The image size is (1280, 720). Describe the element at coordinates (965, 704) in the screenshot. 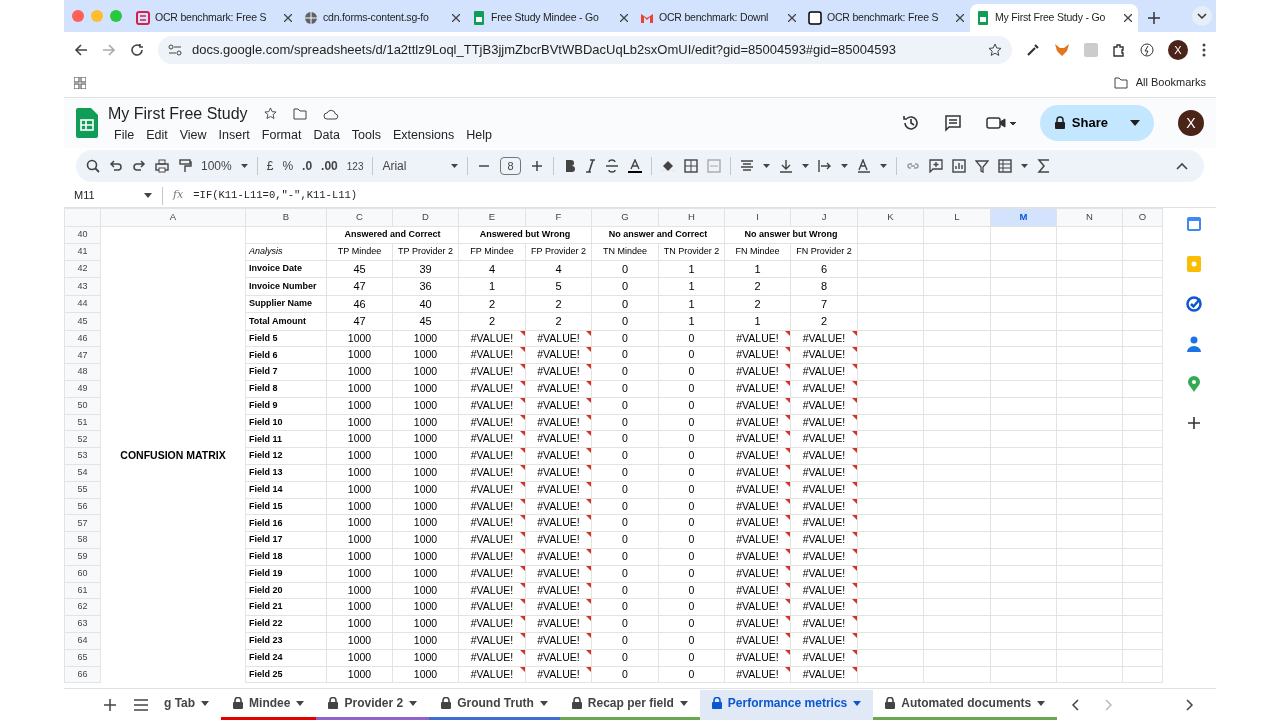

I see `sheet-tab: Automated documents` at that location.